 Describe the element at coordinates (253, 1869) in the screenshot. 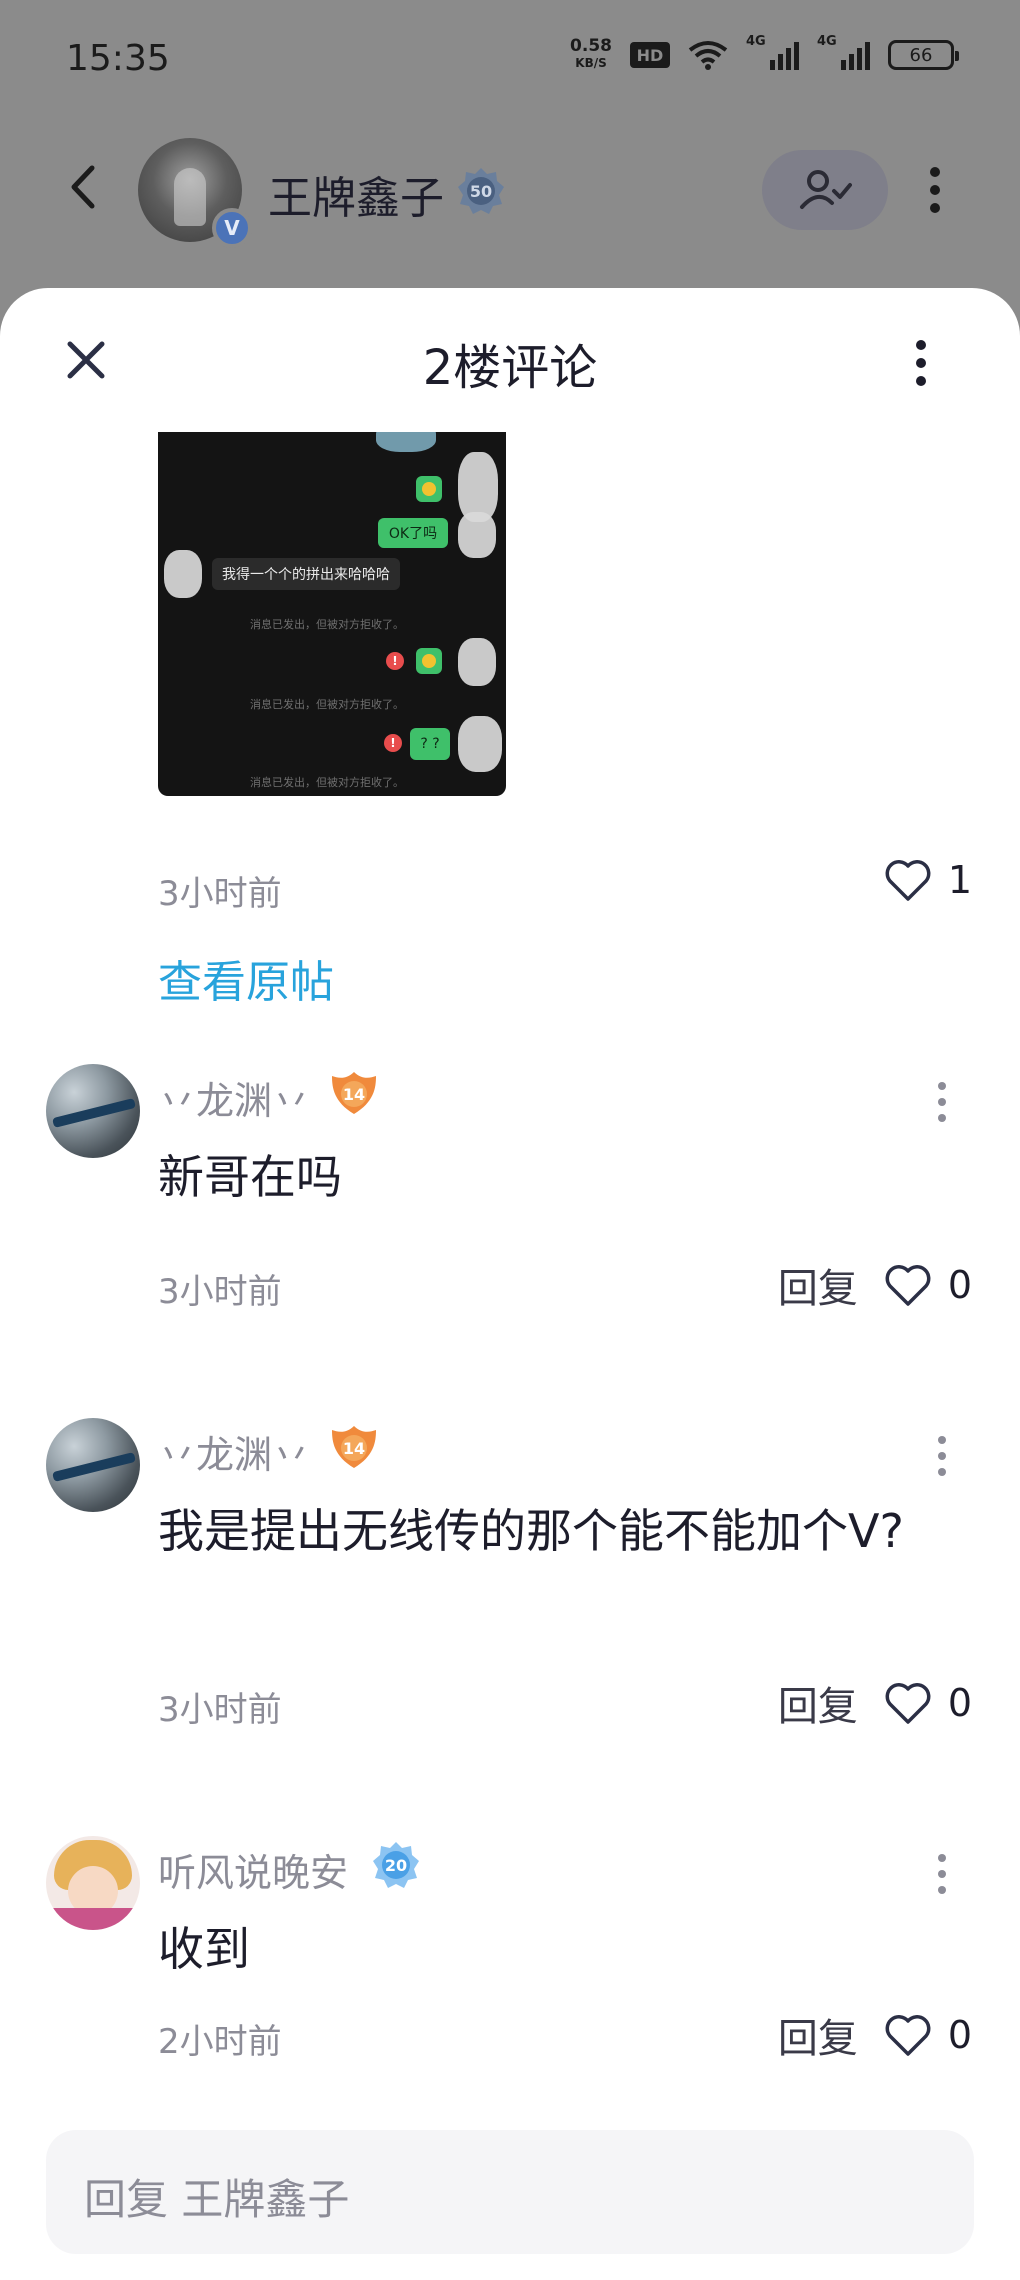

I see `comment-author: 听风说晚安` at that location.